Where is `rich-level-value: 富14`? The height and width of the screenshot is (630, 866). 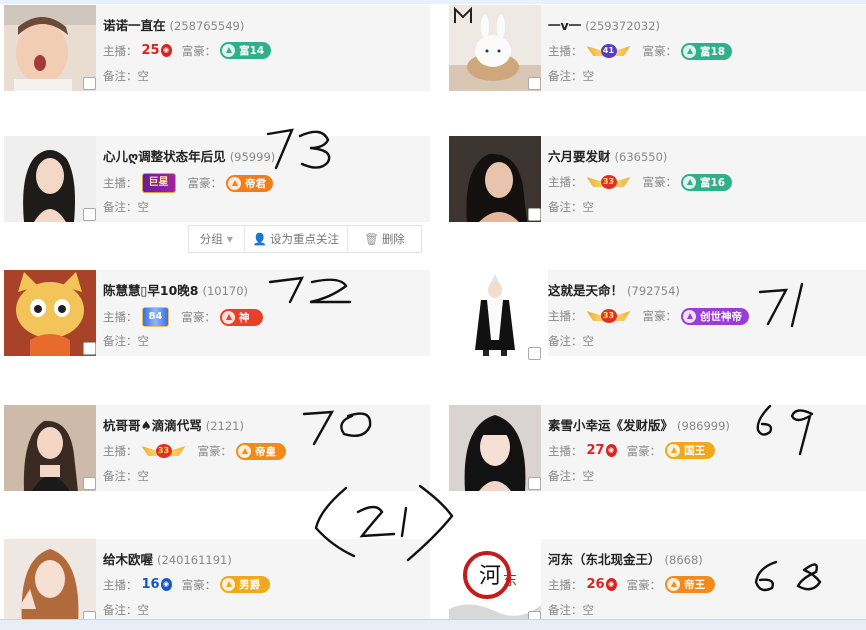 rich-level-value: 富14 is located at coordinates (252, 51).